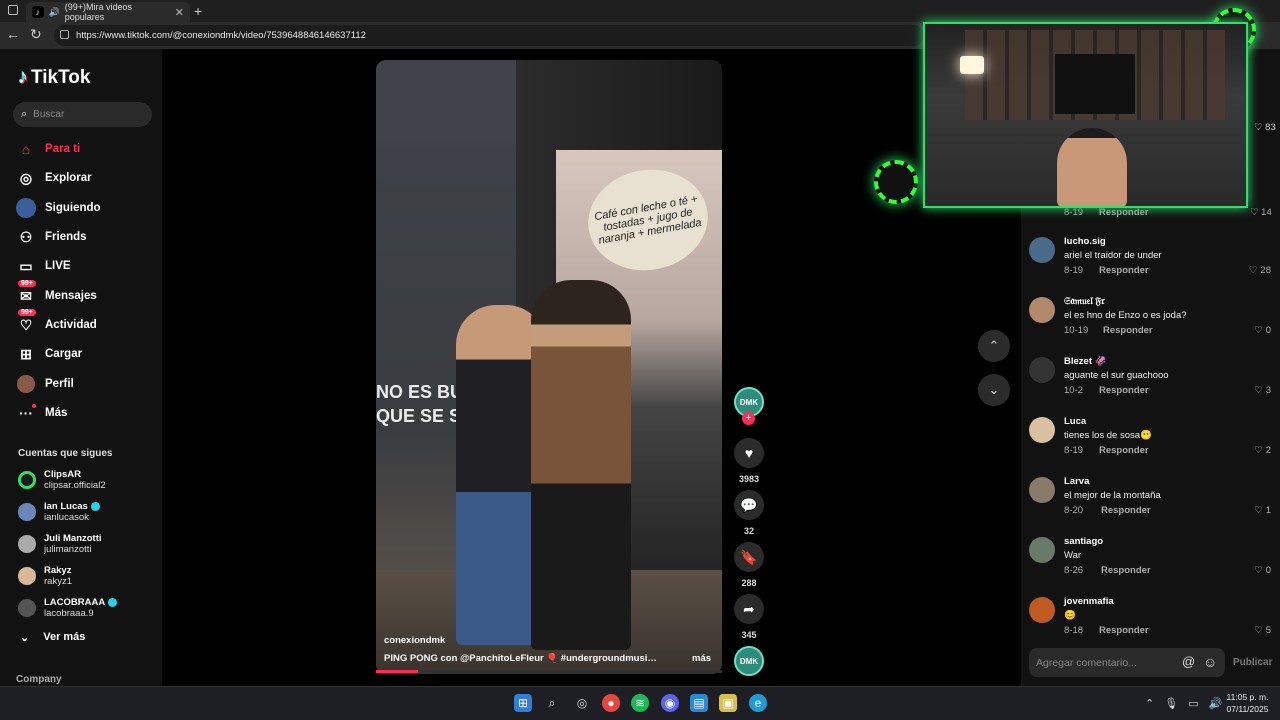 The image size is (1280, 720). What do you see at coordinates (48, 149) in the screenshot?
I see `nav-item-para-ti: ⌂ Para ti` at bounding box center [48, 149].